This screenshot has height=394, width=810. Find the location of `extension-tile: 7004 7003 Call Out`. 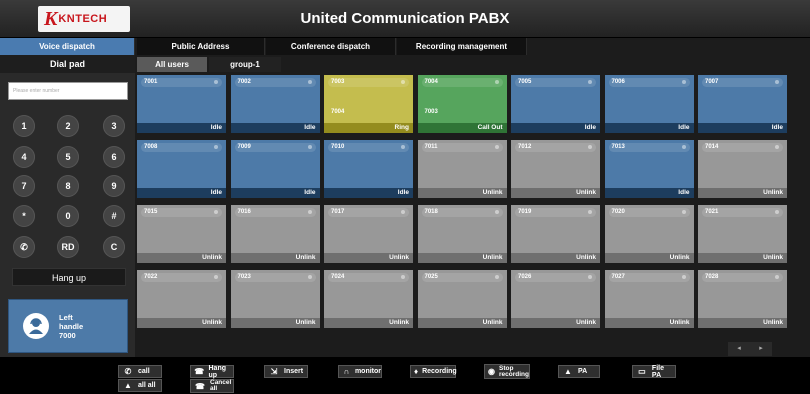

extension-tile: 7004 7003 Call Out is located at coordinates (462, 104).